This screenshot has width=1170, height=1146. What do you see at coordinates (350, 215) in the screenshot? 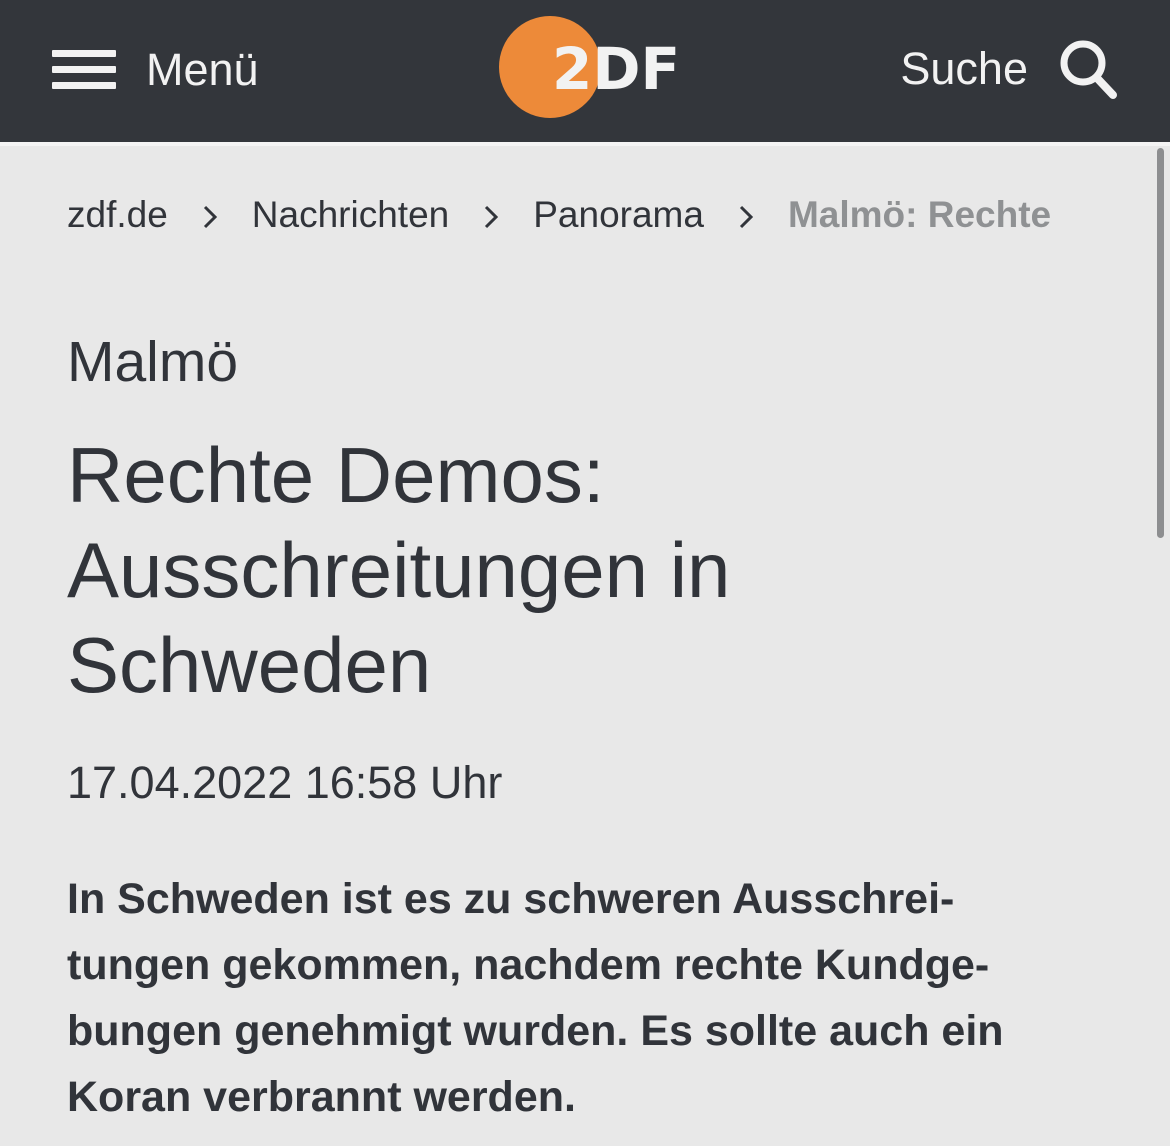
I see `breadcrumb-item-nachrichten: Nachrichten` at bounding box center [350, 215].